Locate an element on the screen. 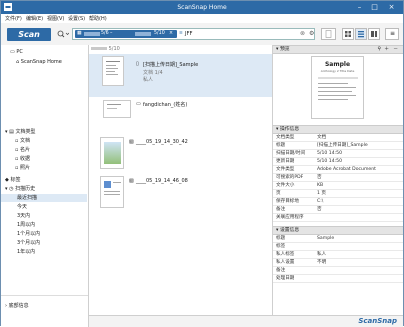 This screenshot has width=404, height=327. search-query: JFF is located at coordinates (189, 34).